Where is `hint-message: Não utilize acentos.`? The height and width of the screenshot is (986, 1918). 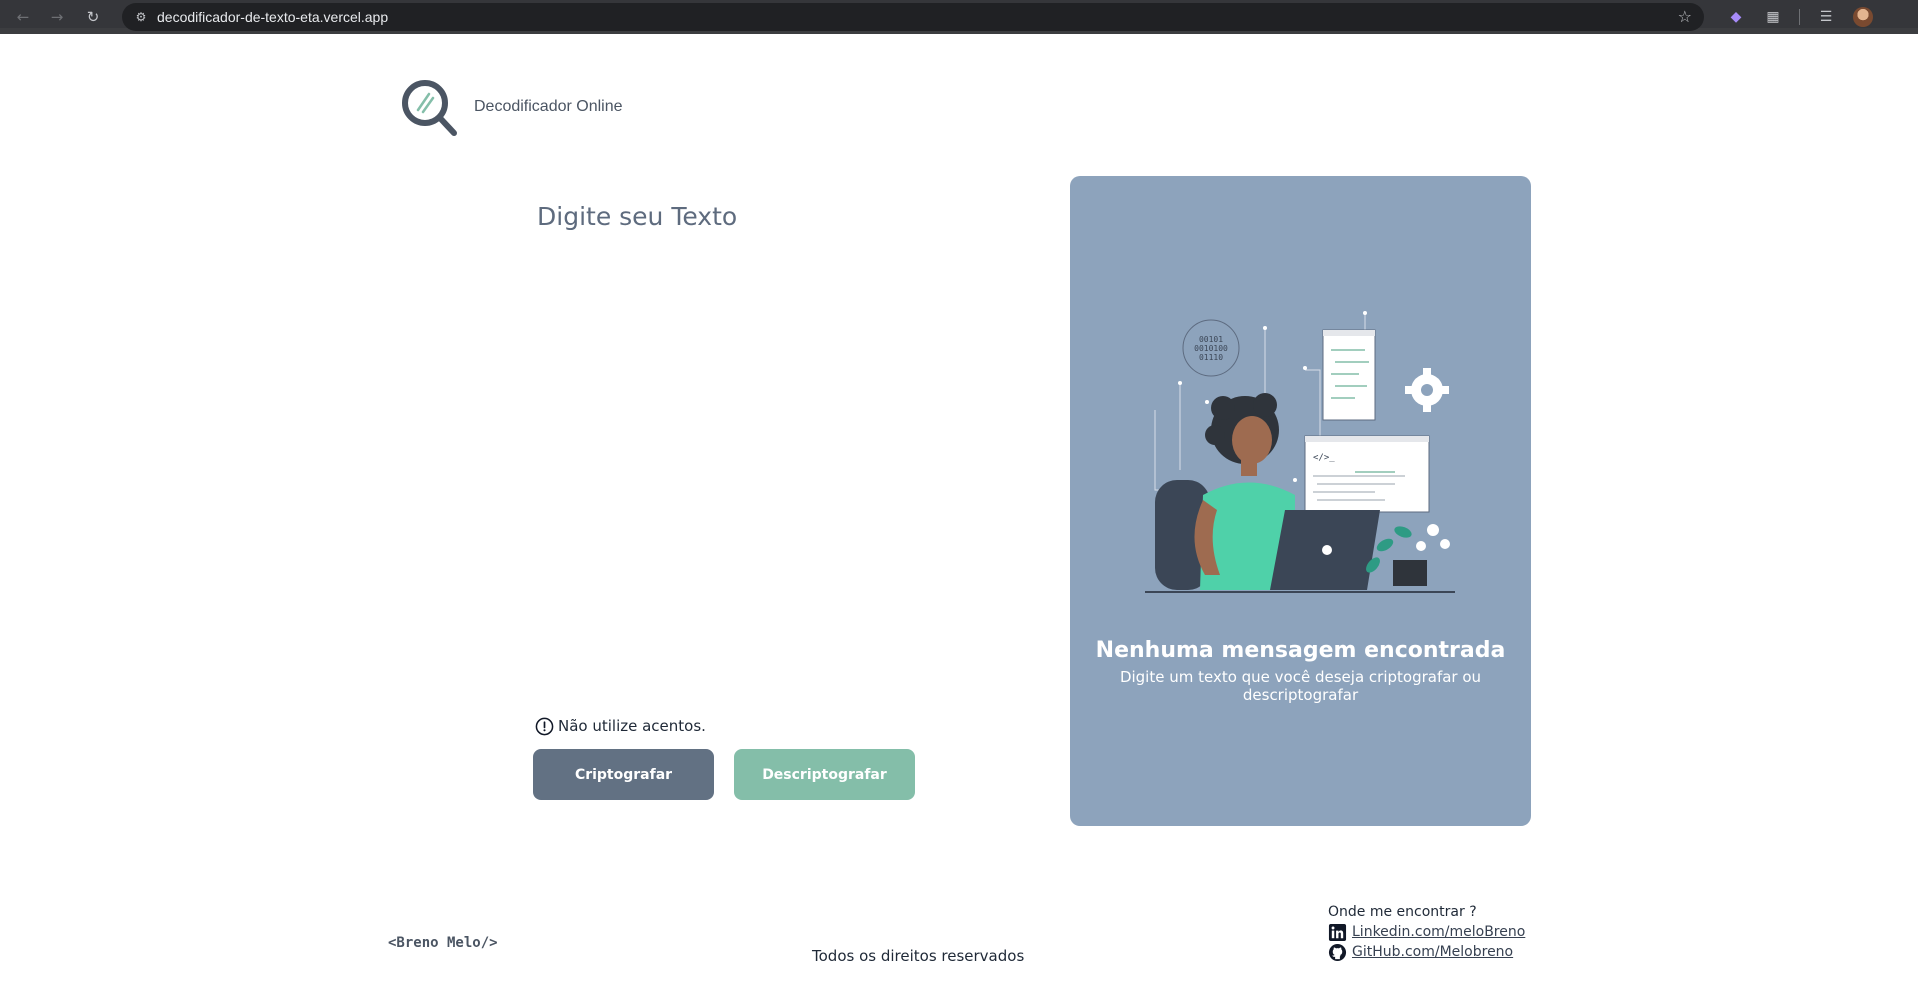
hint-message: Não utilize acentos. is located at coordinates (620, 726).